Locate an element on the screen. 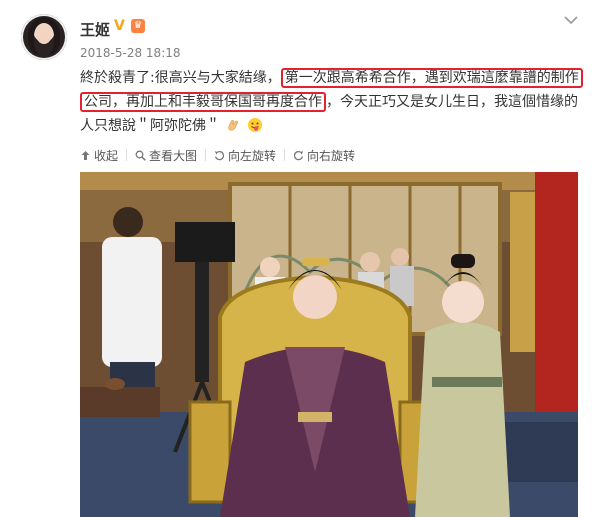  image-toolbar: 收起 查看大图 向左旋转 向右旋转 is located at coordinates (217, 155).